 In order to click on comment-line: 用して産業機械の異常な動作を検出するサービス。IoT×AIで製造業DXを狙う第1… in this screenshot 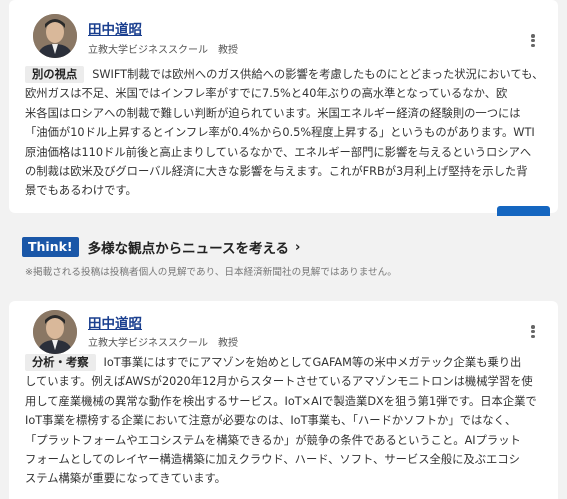, I will do `click(281, 401)`.